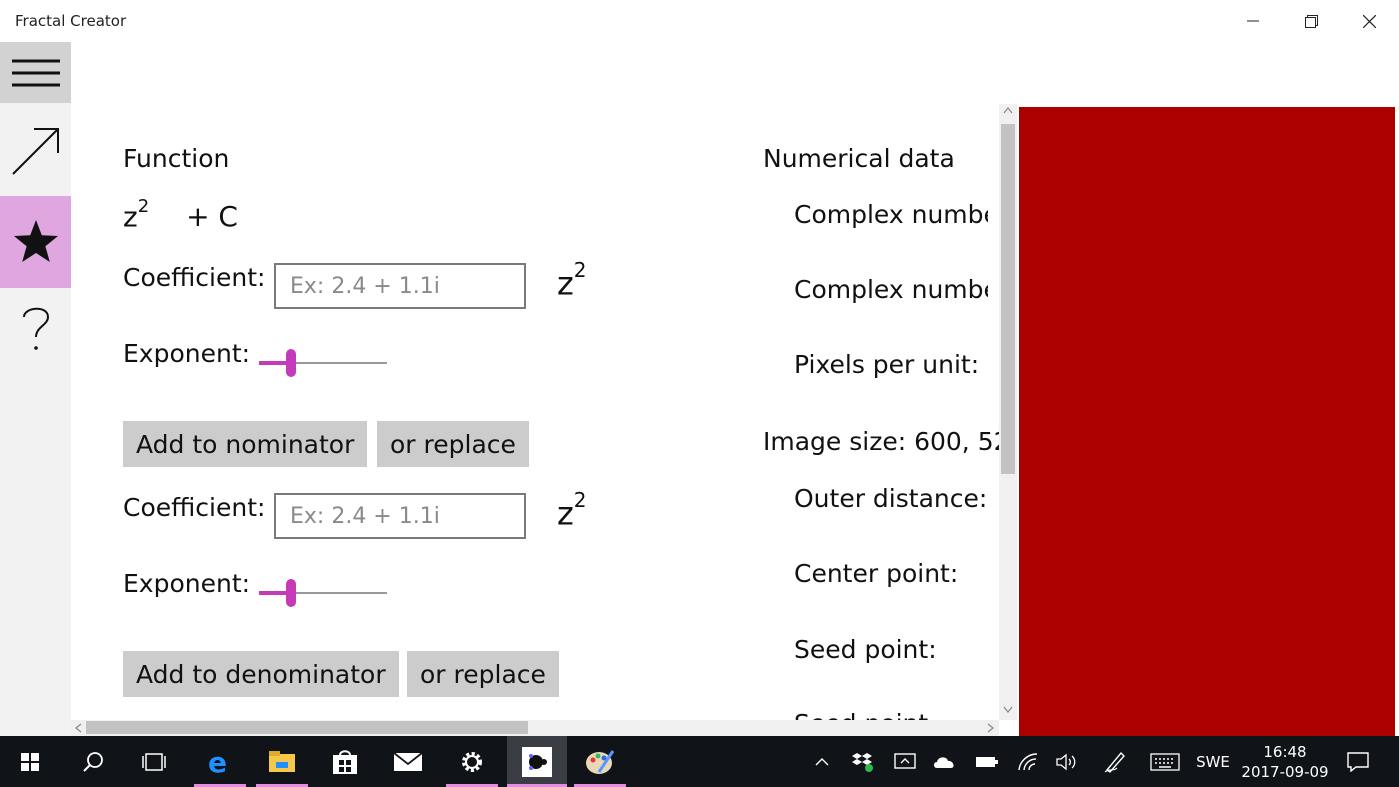 The height and width of the screenshot is (787, 1399). What do you see at coordinates (865, 649) in the screenshot?
I see `seed-point-label: Seed point:` at bounding box center [865, 649].